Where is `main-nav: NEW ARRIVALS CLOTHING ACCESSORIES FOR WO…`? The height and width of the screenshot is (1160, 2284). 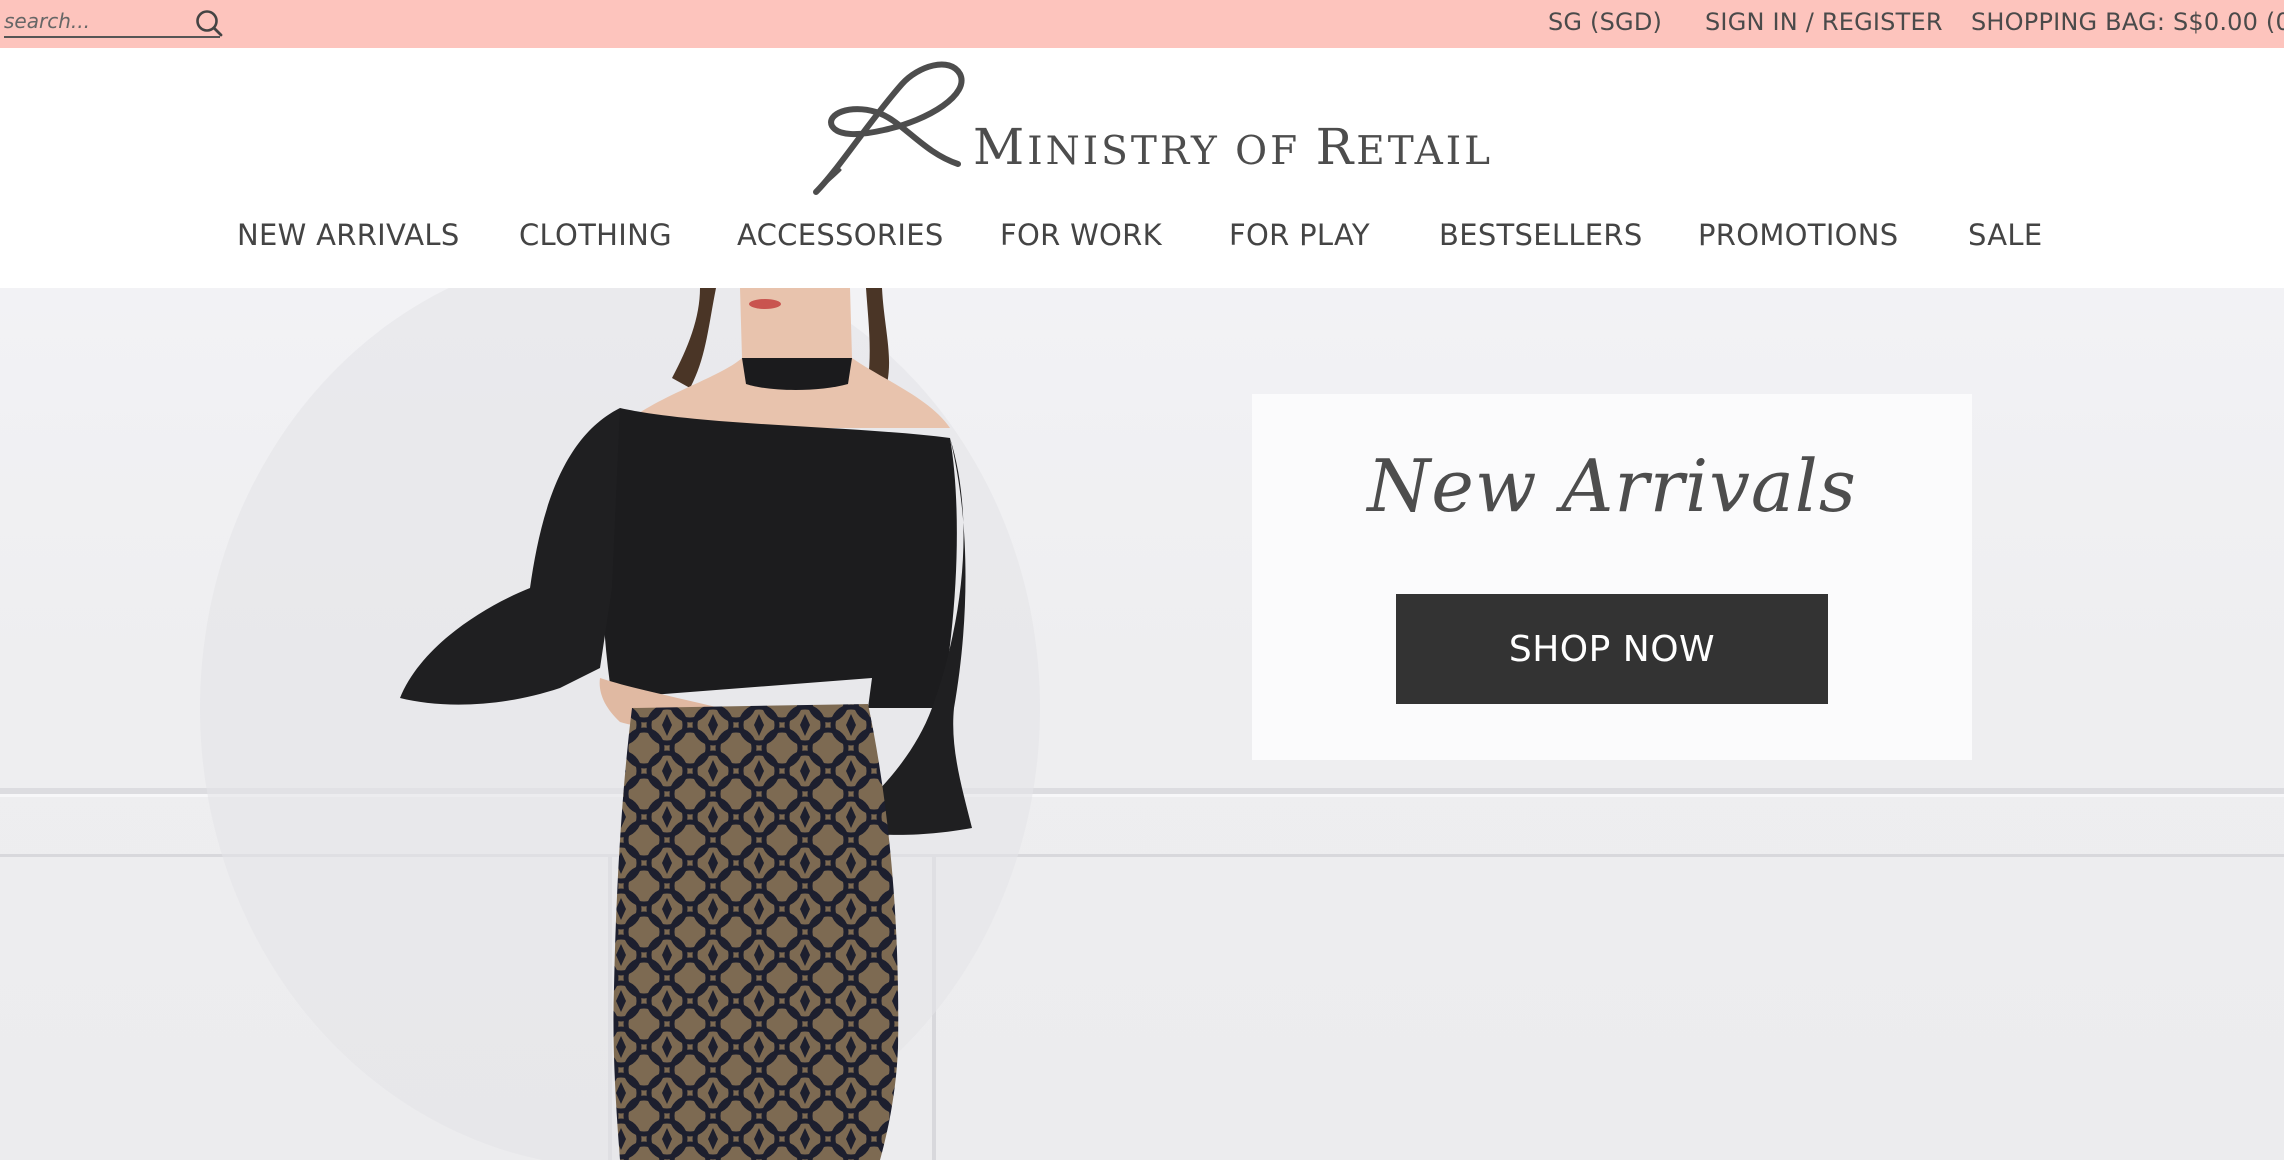
main-nav: NEW ARRIVALS CLOTHING ACCESSORIES FOR WO… is located at coordinates (1142, 240).